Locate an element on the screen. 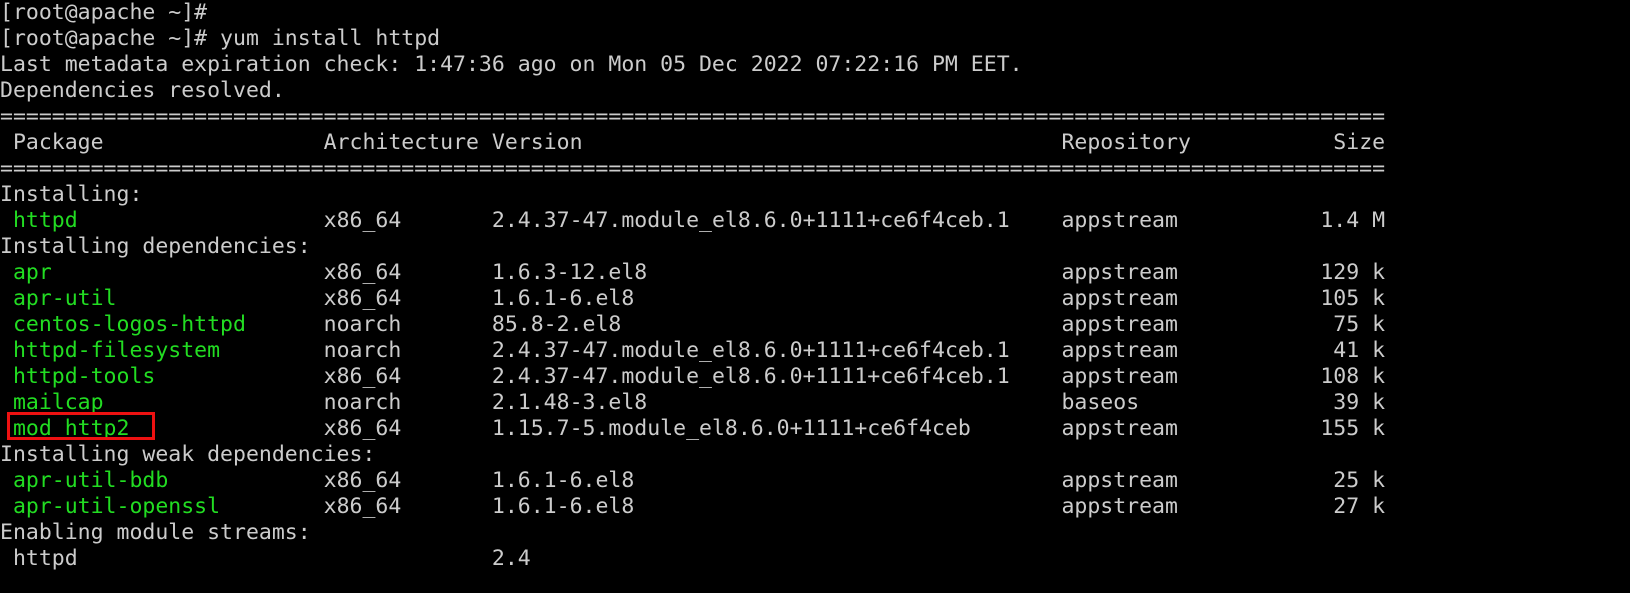  package-size: 39 k is located at coordinates (1262, 402).